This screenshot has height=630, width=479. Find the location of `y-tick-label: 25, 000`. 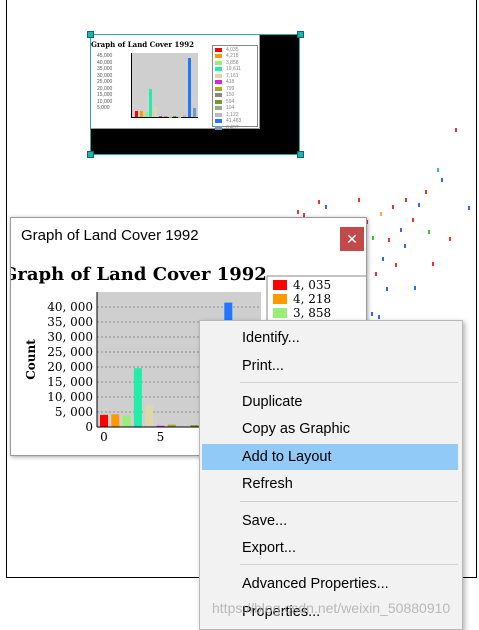

y-tick-label: 25, 000 is located at coordinates (70, 352).